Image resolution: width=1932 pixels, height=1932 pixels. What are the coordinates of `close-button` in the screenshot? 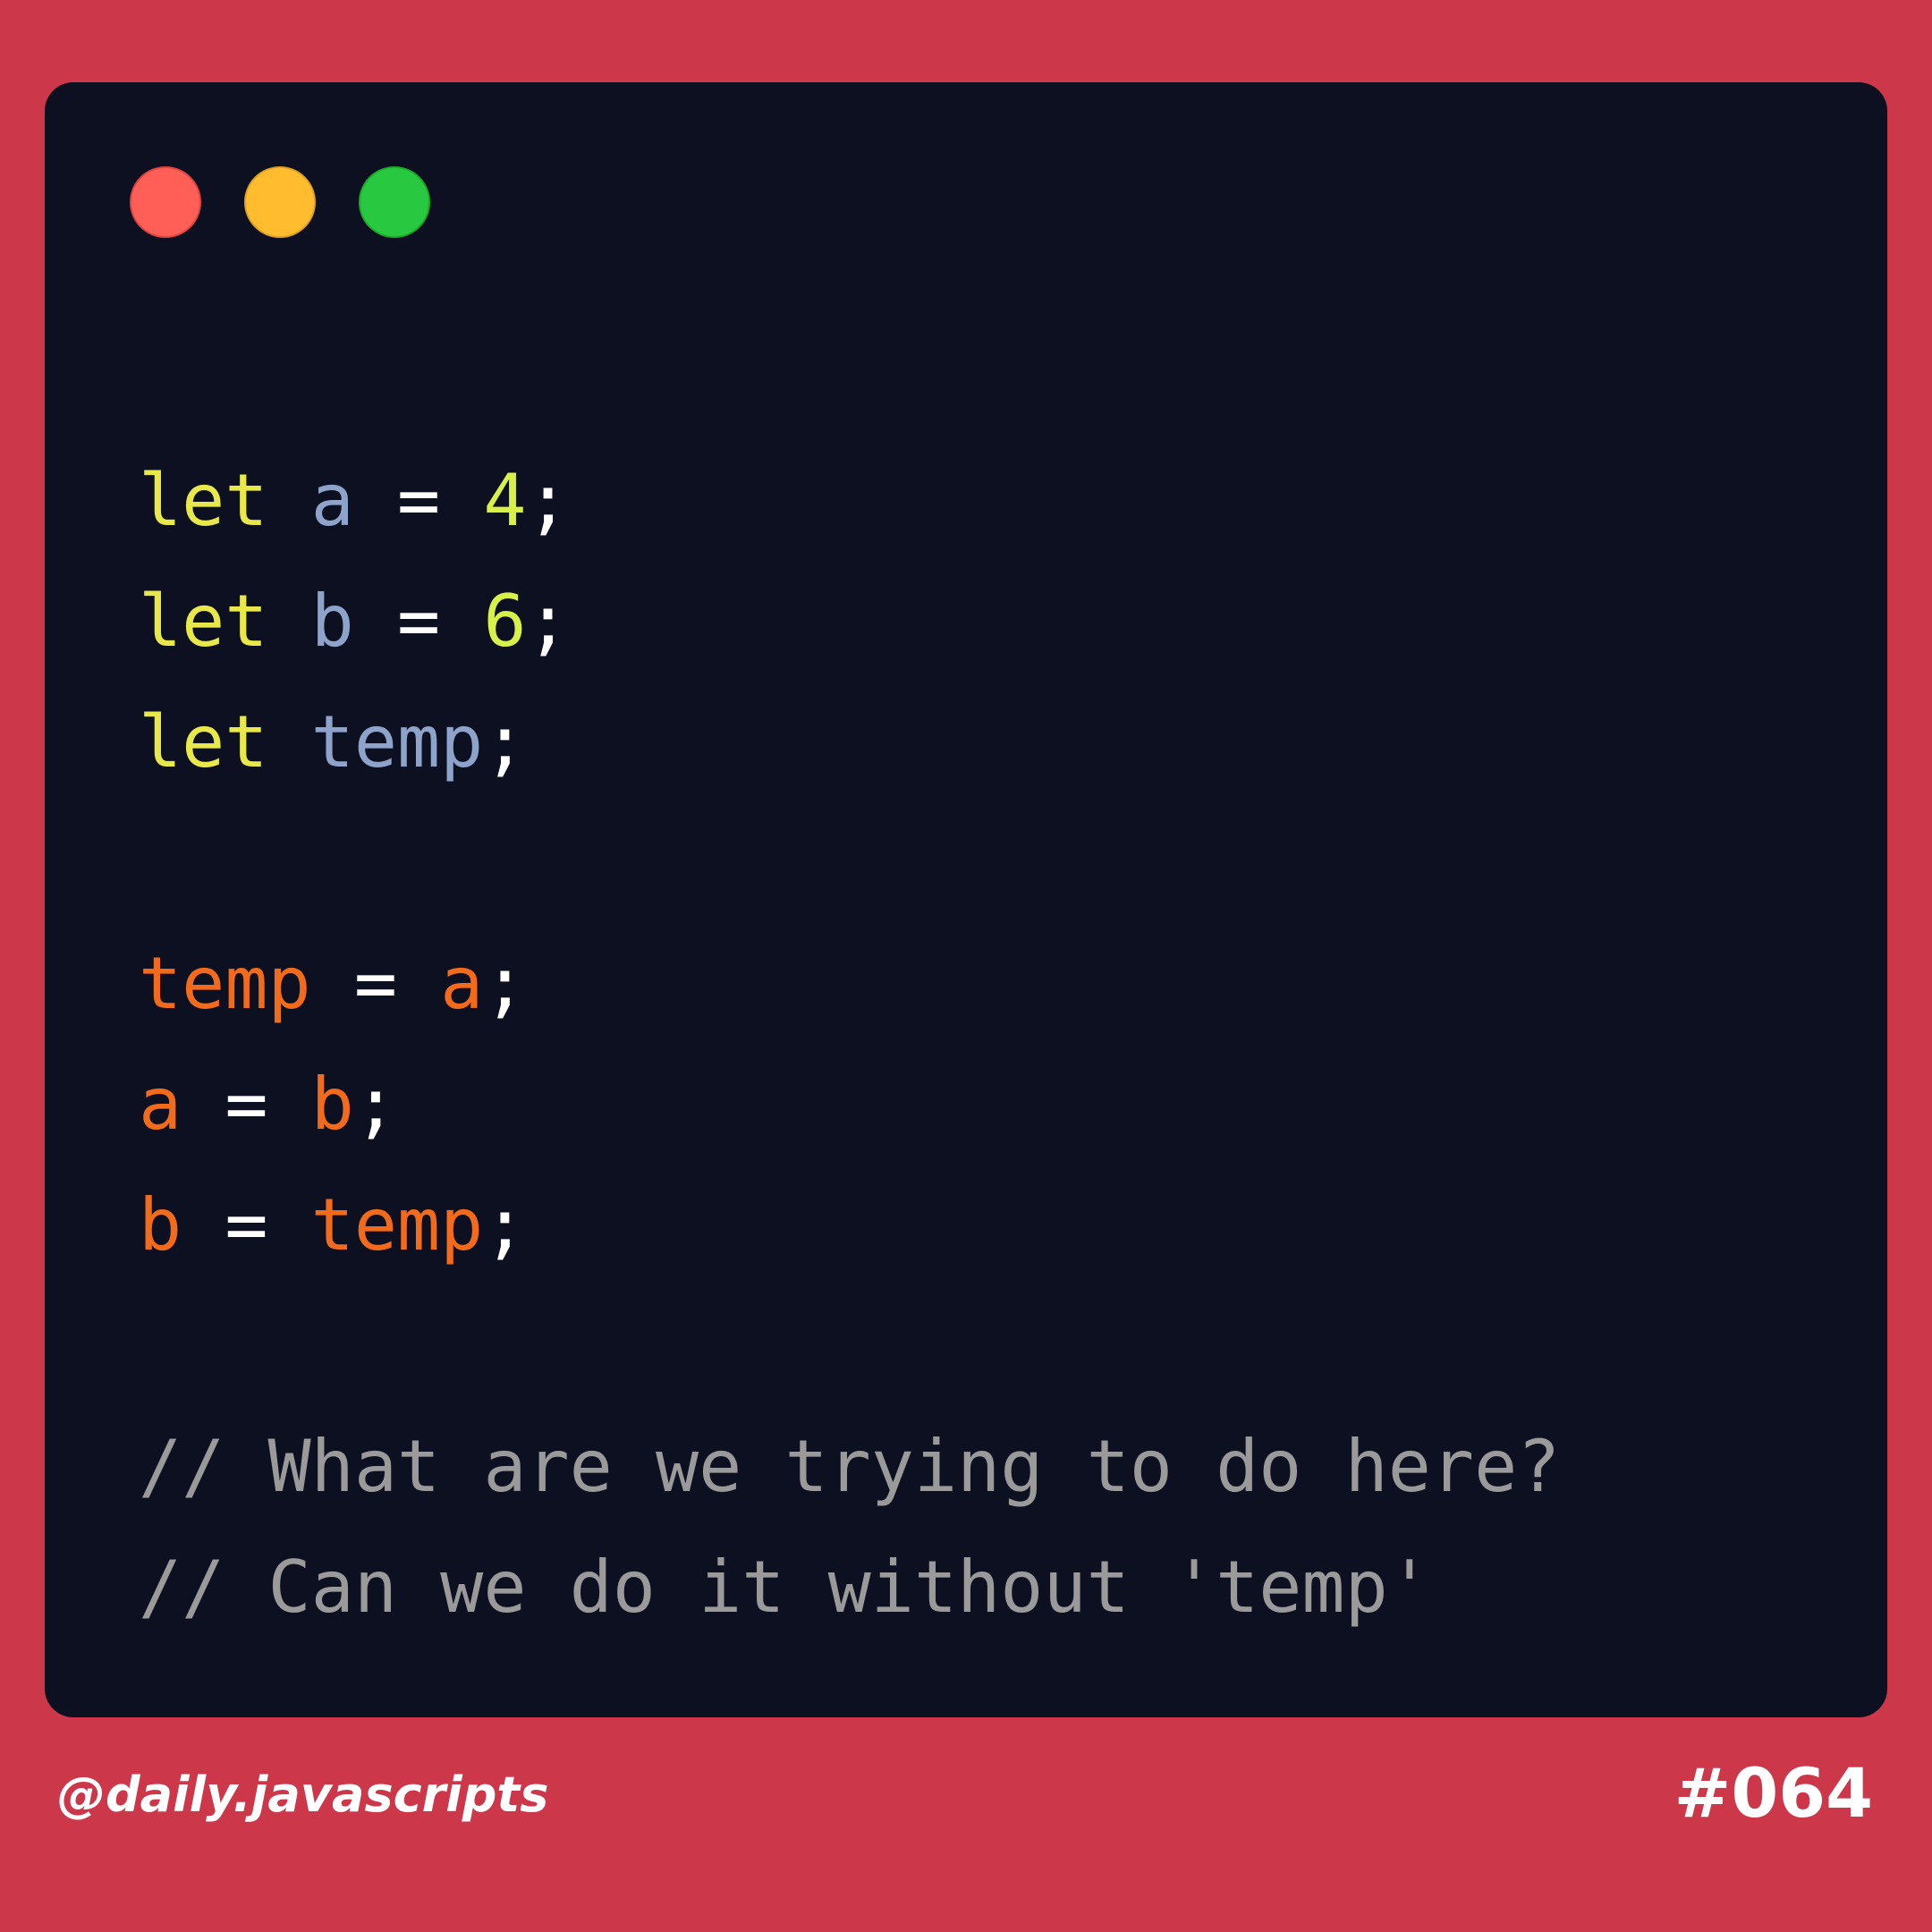 It's located at (165, 202).